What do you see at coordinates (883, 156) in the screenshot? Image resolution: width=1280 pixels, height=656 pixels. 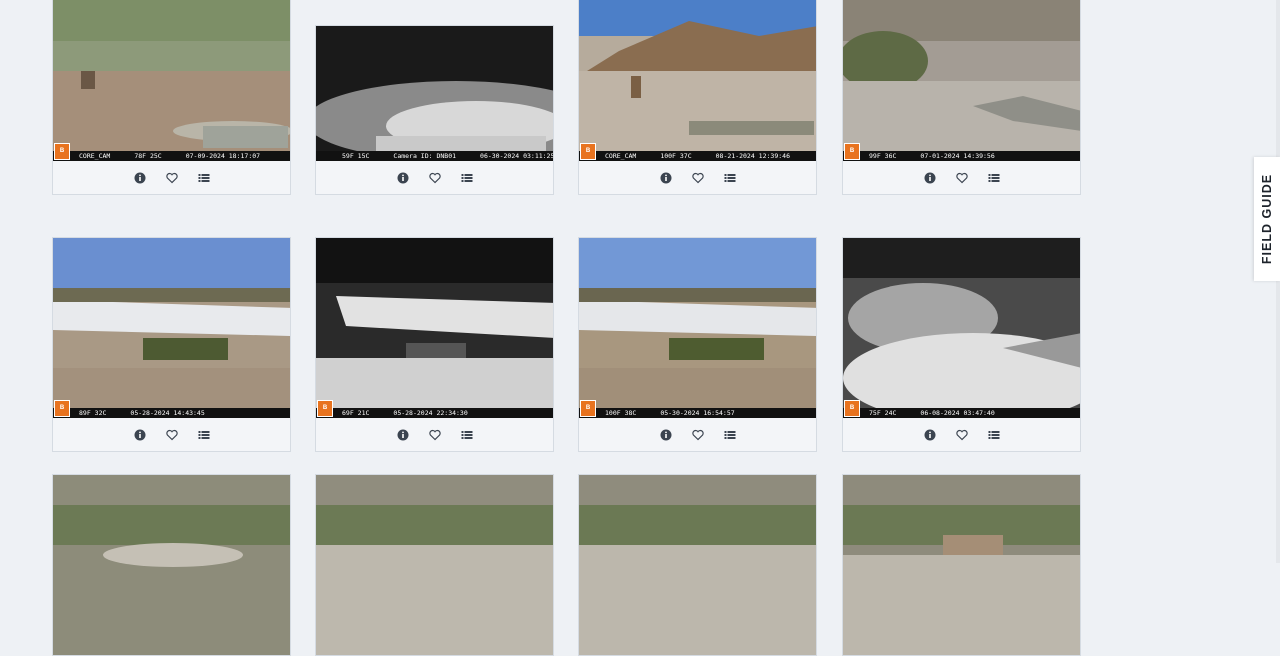 I see `temperature: 99F 36C` at bounding box center [883, 156].